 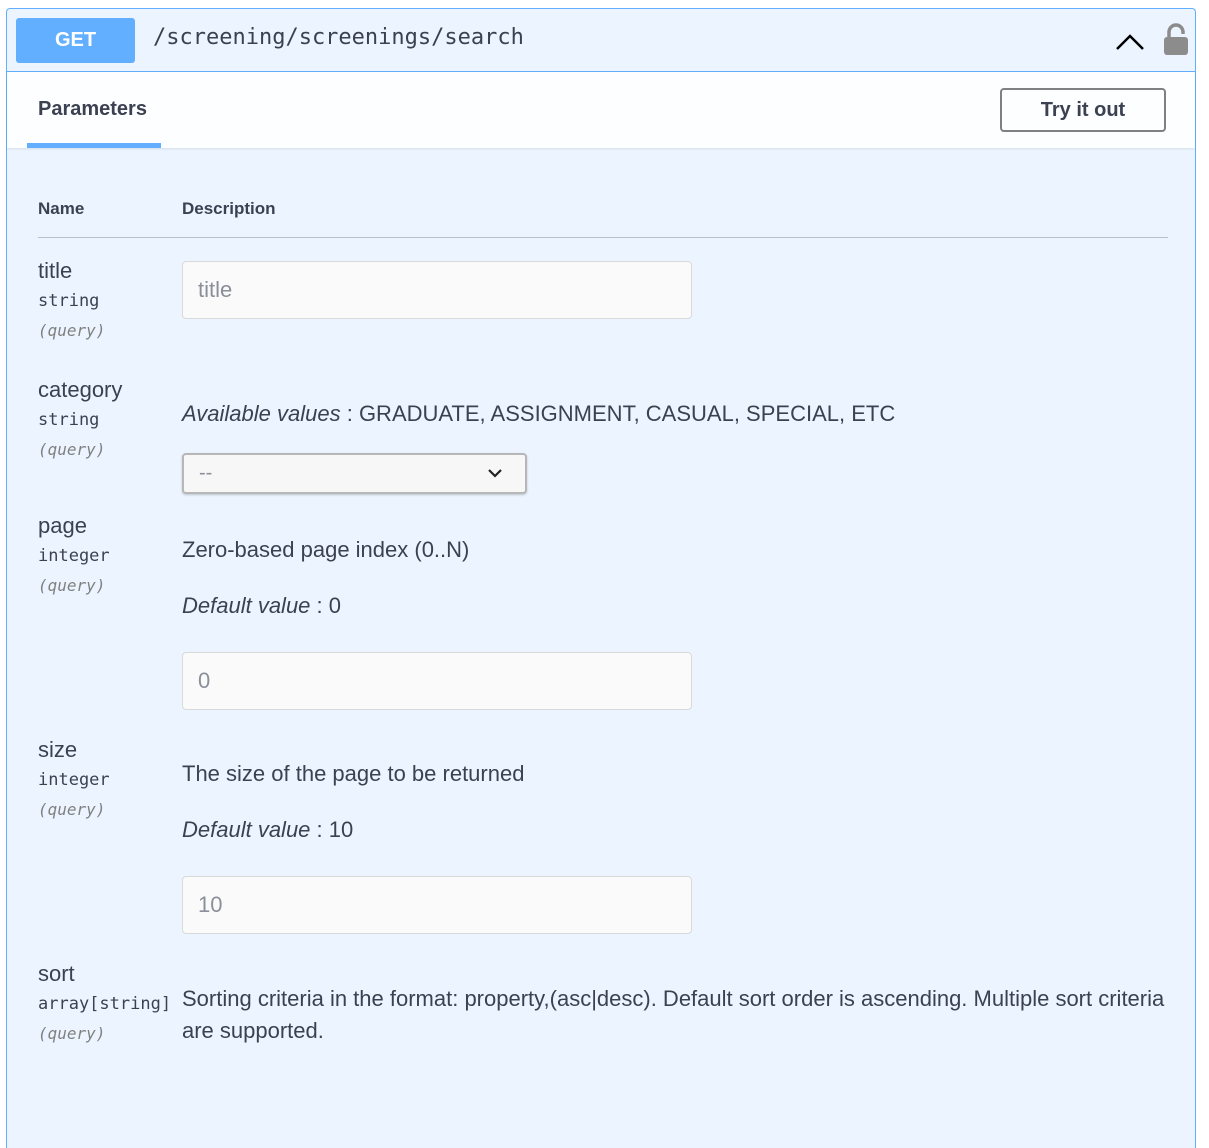 I want to click on size-default-label: Default value, so click(x=246, y=829).